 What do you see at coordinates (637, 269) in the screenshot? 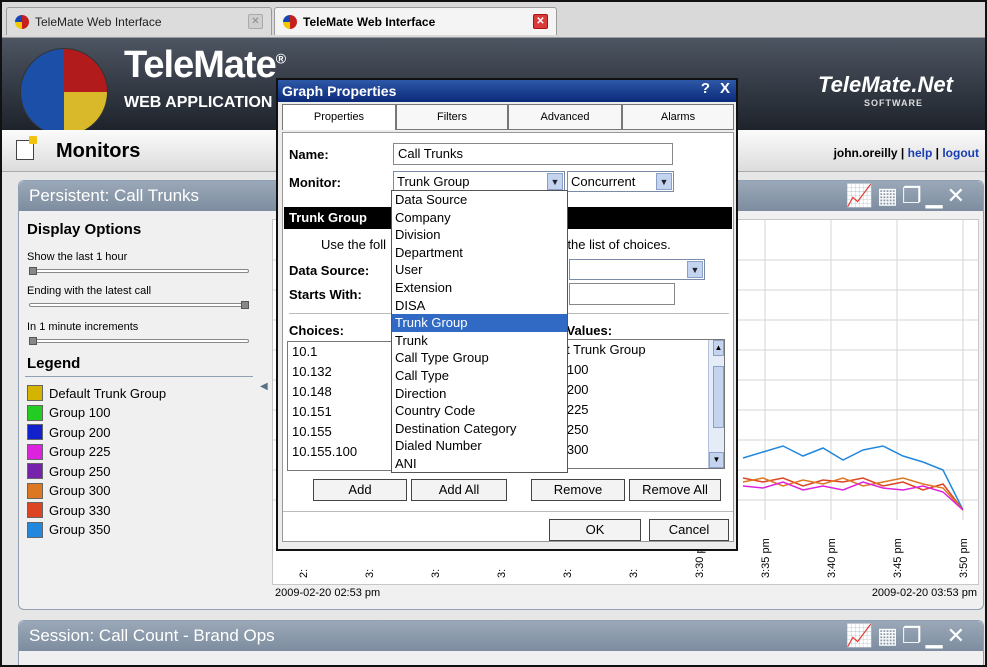
I see `data-source-select: ▼` at bounding box center [637, 269].